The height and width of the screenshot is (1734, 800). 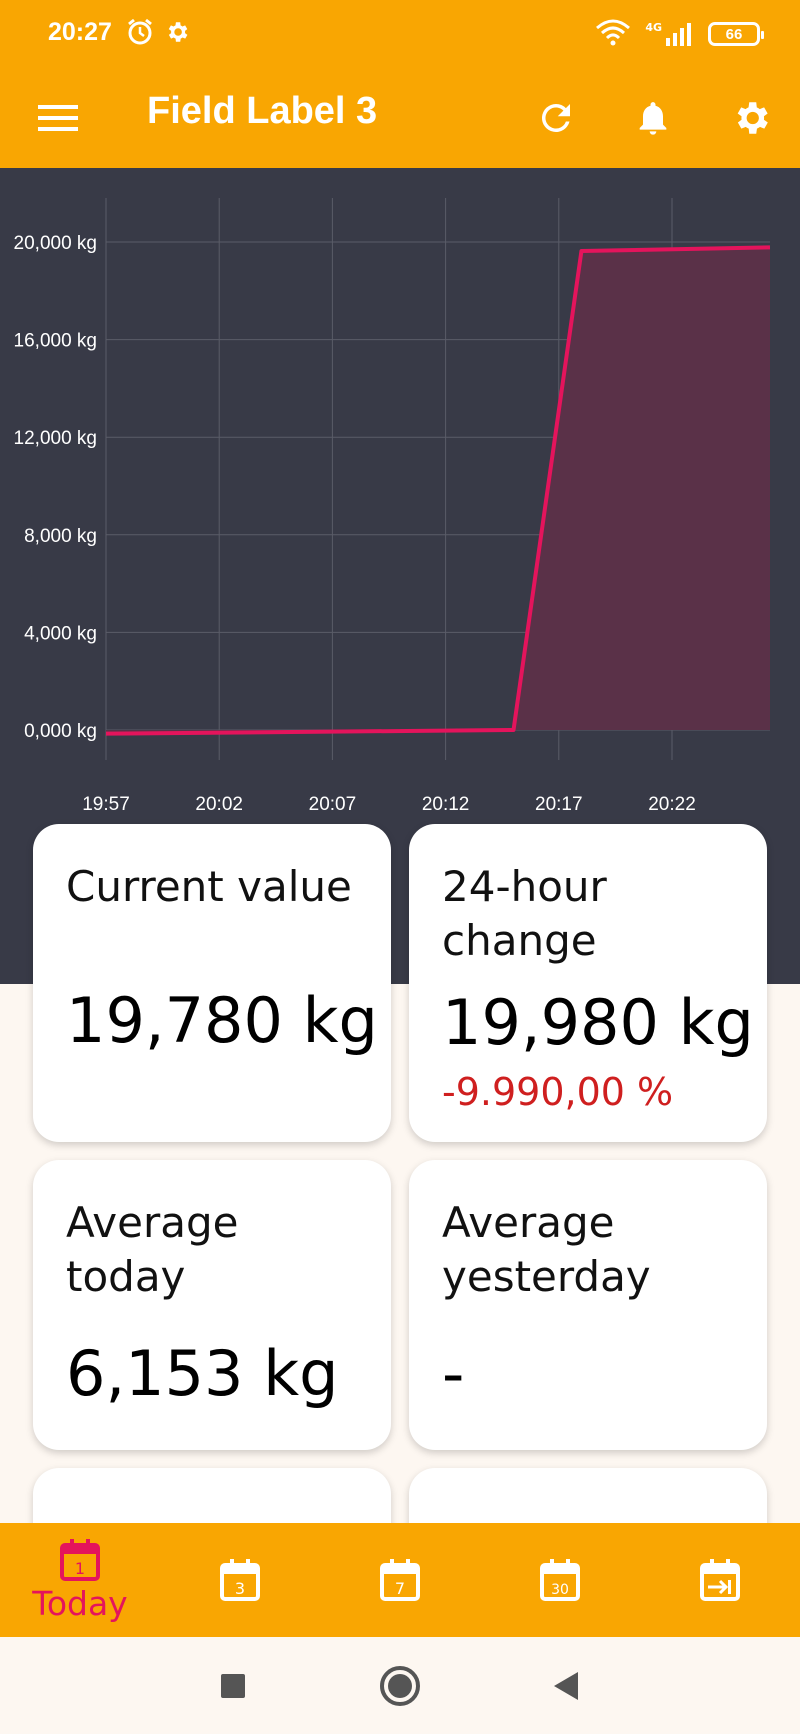 I want to click on y-tick-label: 4,000 kg, so click(x=60, y=633).